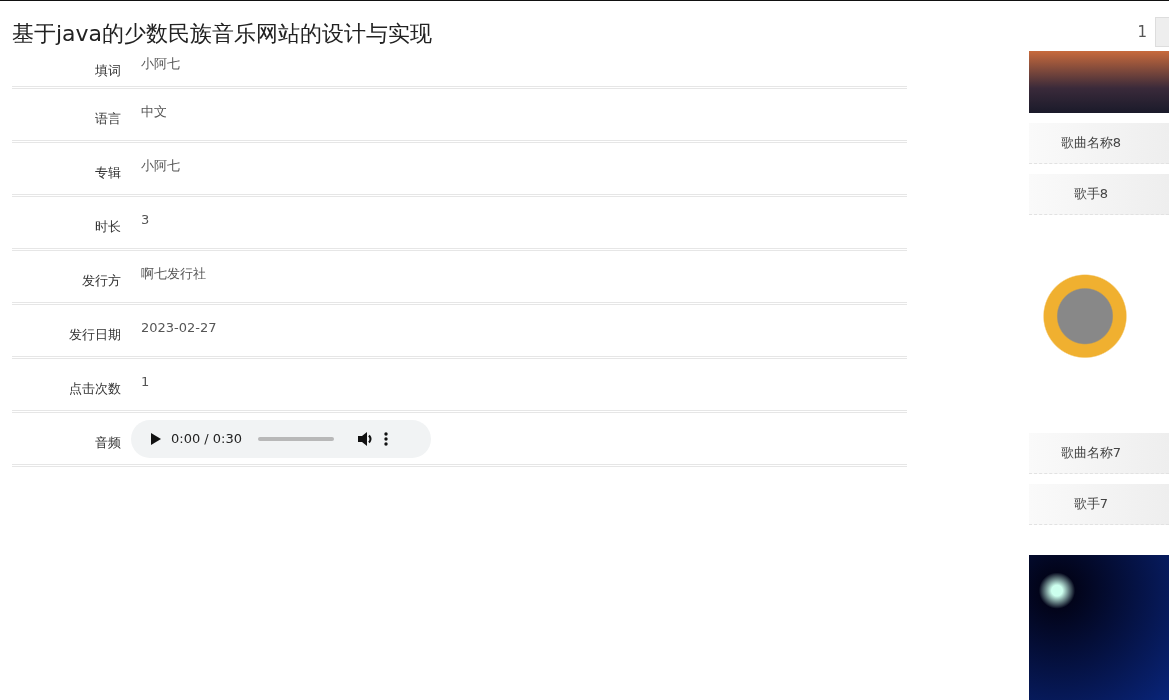 Image resolution: width=1169 pixels, height=700 pixels. I want to click on field-value: 2023-02-27, so click(179, 327).